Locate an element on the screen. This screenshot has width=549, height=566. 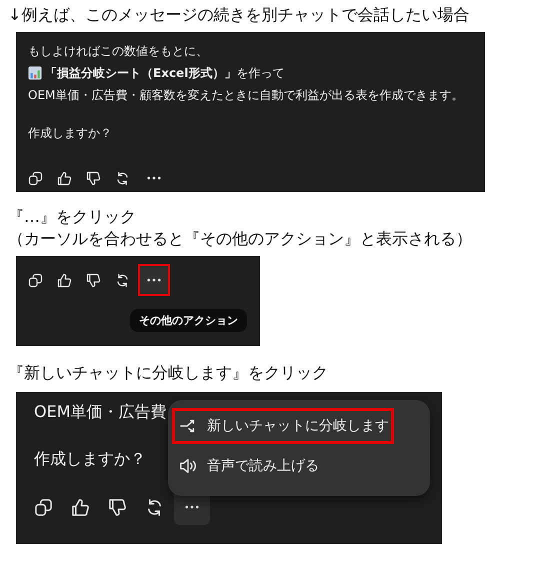
message-text: OEM単価・広告費・顧客数を変えたときに自動で利益が出る表を作成できます。 is located at coordinates (246, 95).